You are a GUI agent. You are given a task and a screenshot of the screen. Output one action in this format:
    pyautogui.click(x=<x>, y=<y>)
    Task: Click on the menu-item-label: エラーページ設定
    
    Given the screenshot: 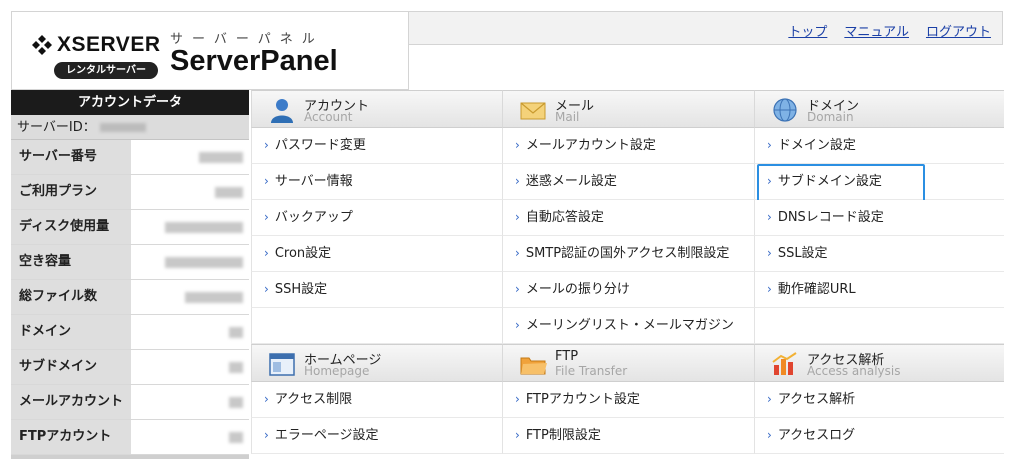 What is the action you would take?
    pyautogui.click(x=326, y=435)
    